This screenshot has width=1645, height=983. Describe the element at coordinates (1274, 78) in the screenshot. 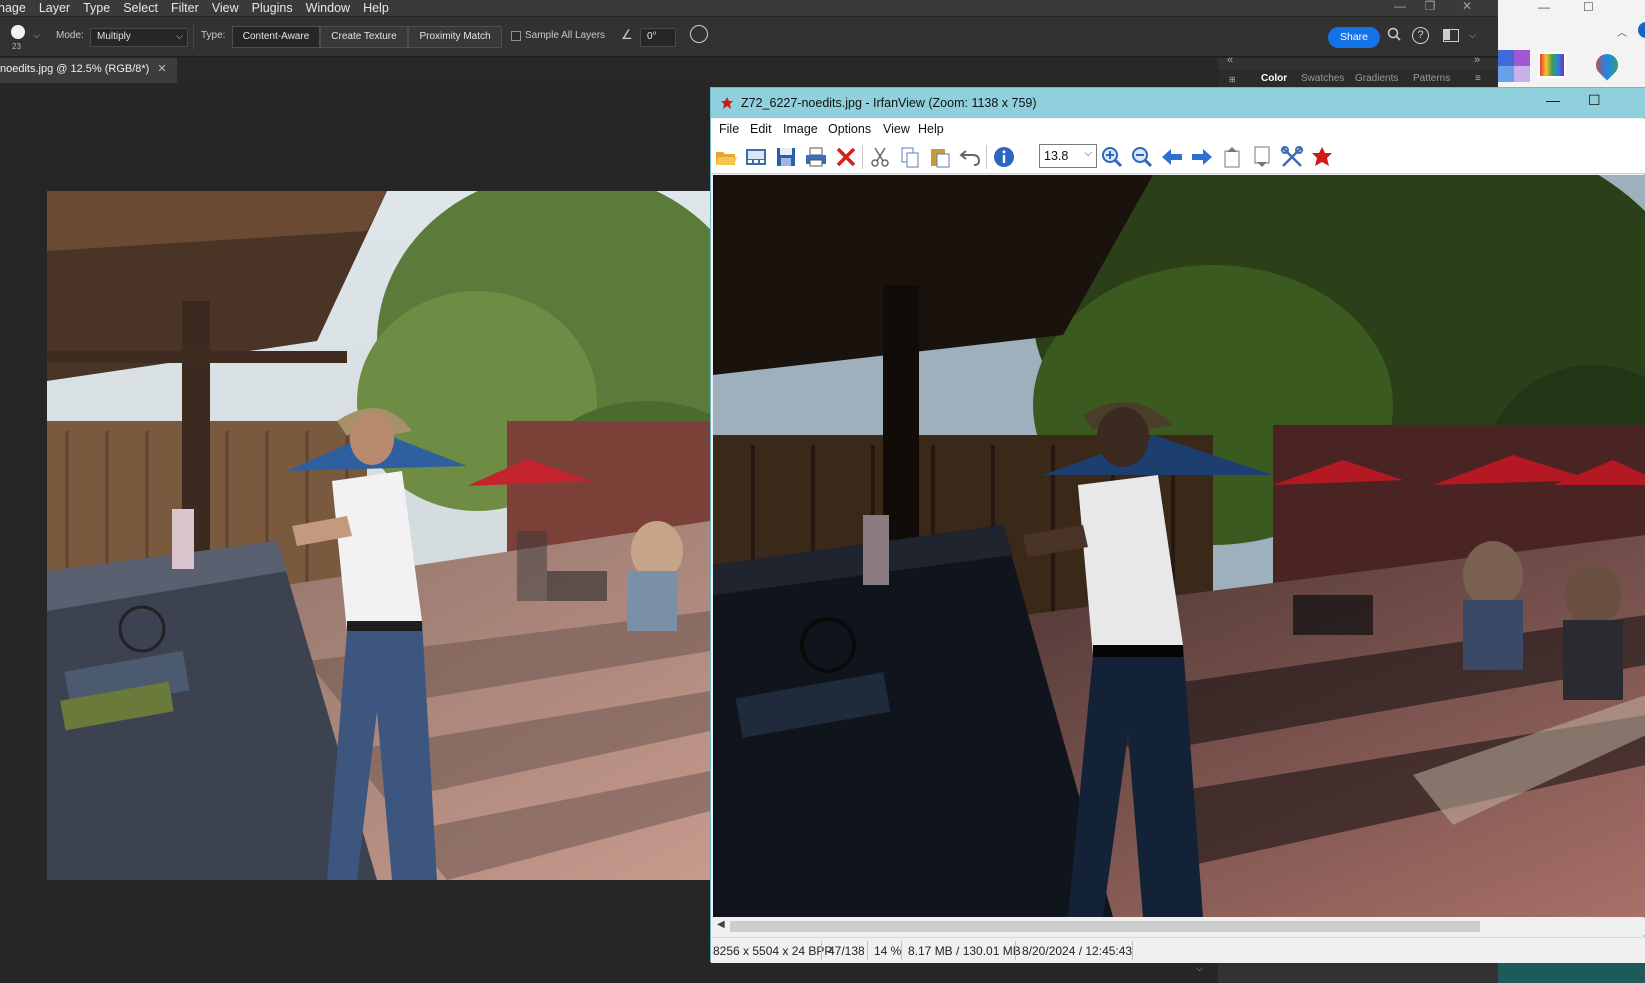

I see `tab-color: Color` at that location.